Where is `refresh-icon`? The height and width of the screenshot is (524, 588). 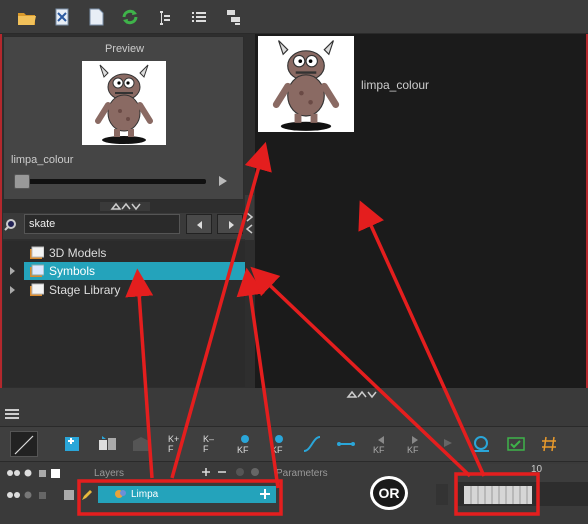 refresh-icon is located at coordinates (130, 17).